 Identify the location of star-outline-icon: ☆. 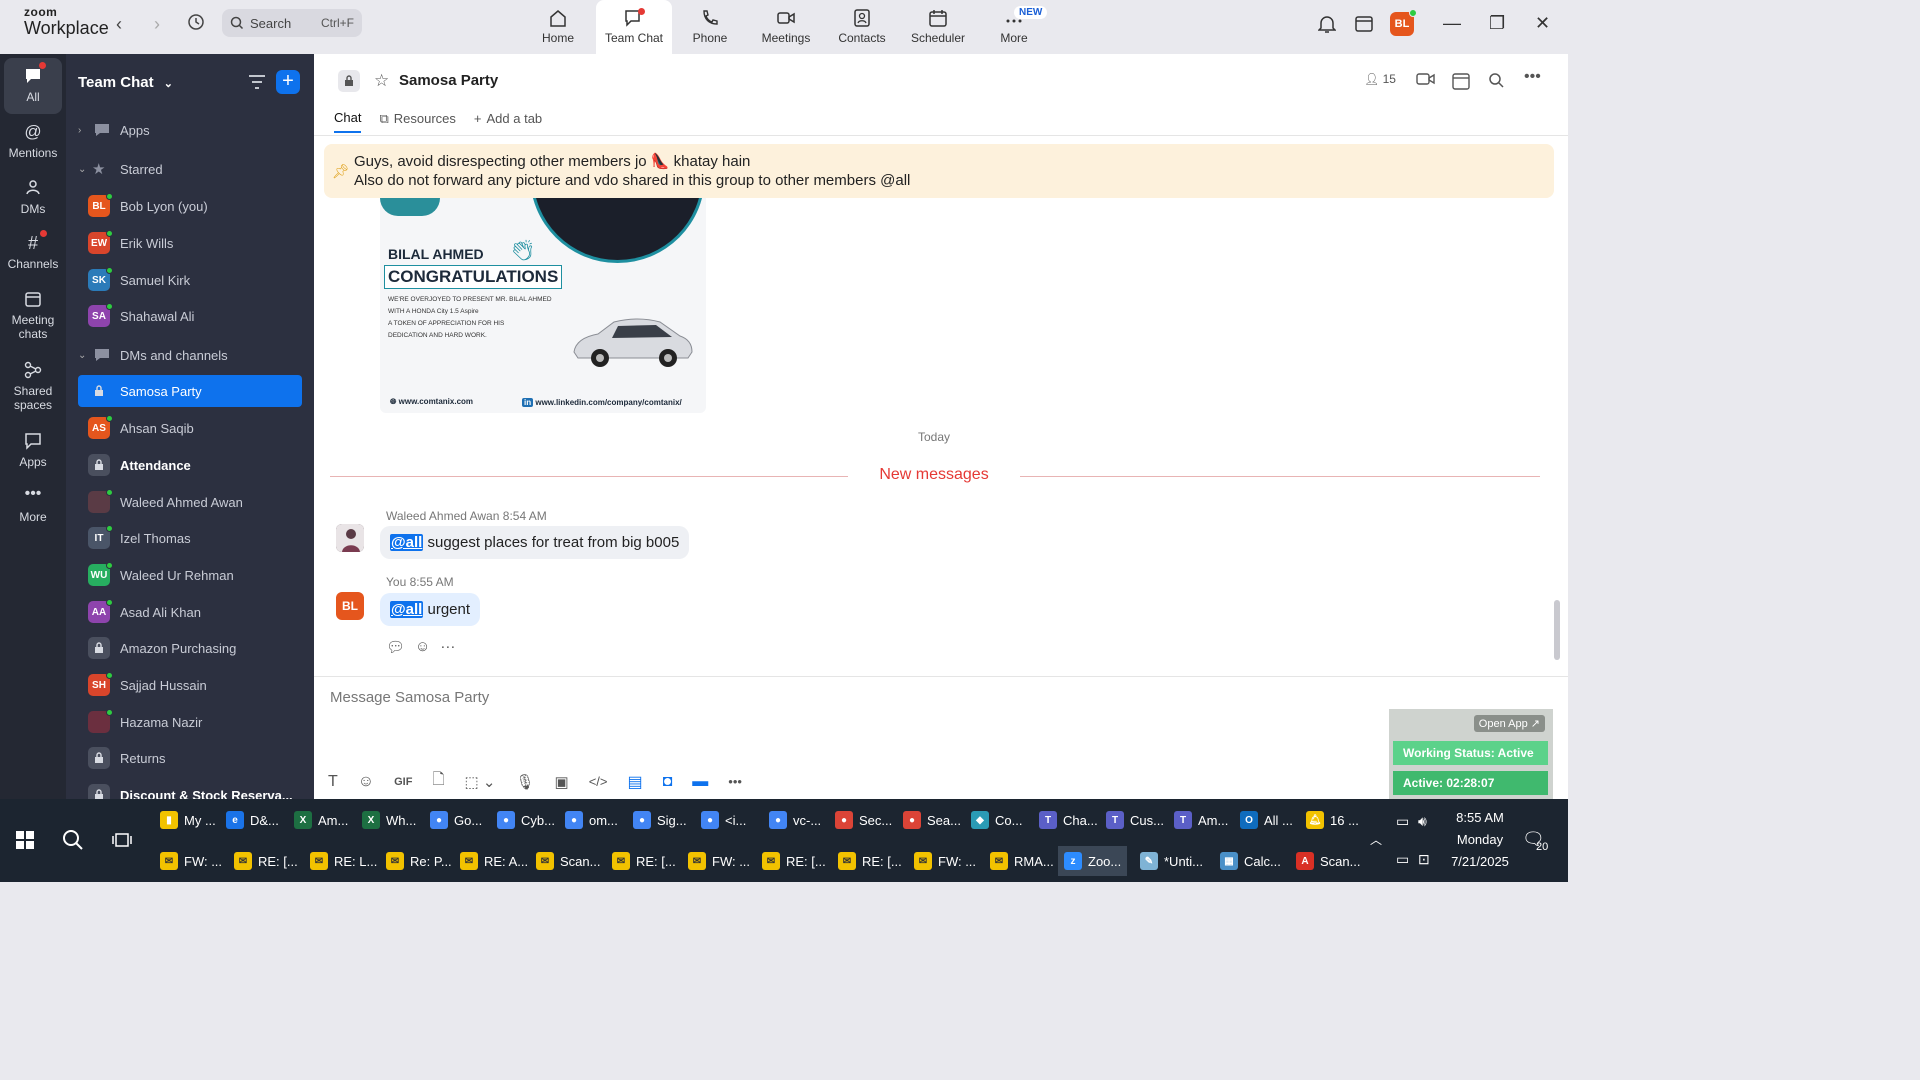
(381, 81).